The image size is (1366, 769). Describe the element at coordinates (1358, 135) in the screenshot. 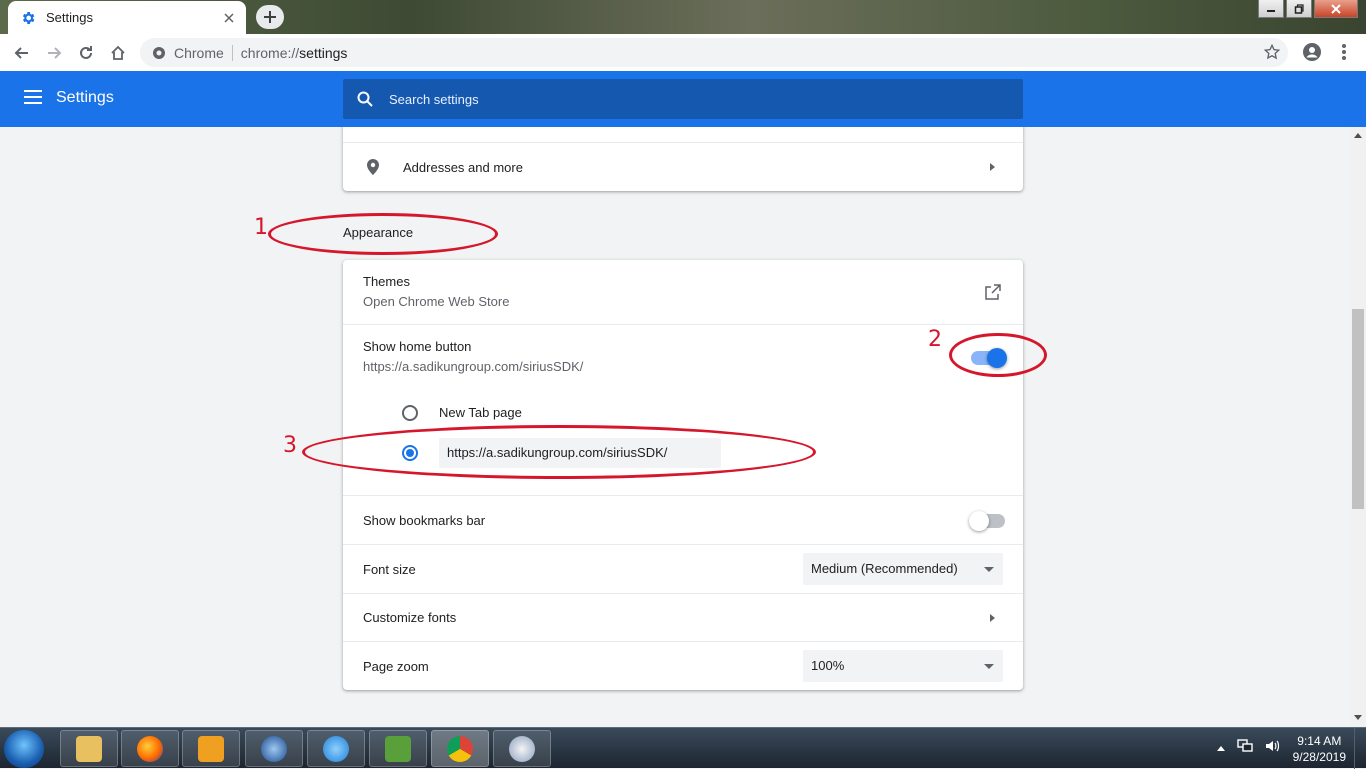

I see `scroll-up-icon` at that location.